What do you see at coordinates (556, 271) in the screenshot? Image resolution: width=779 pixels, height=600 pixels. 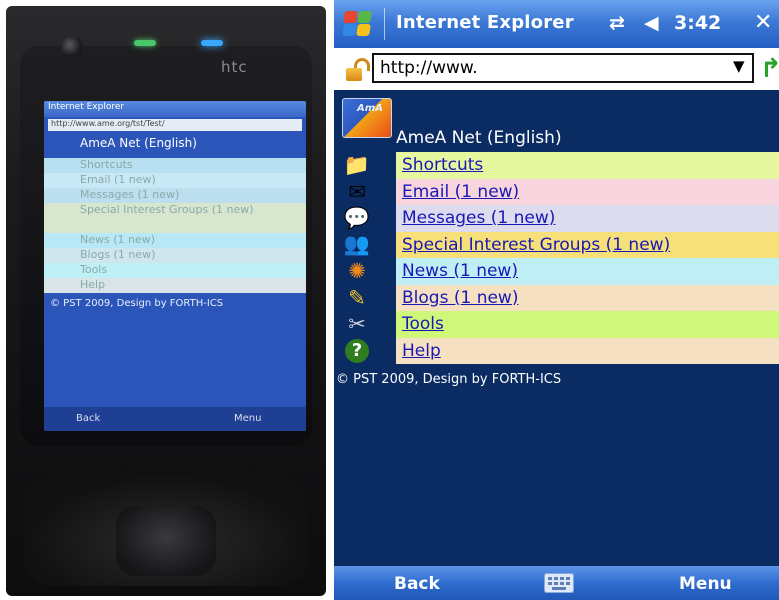 I see `menu-item-news: ✺ News (1 new)` at bounding box center [556, 271].